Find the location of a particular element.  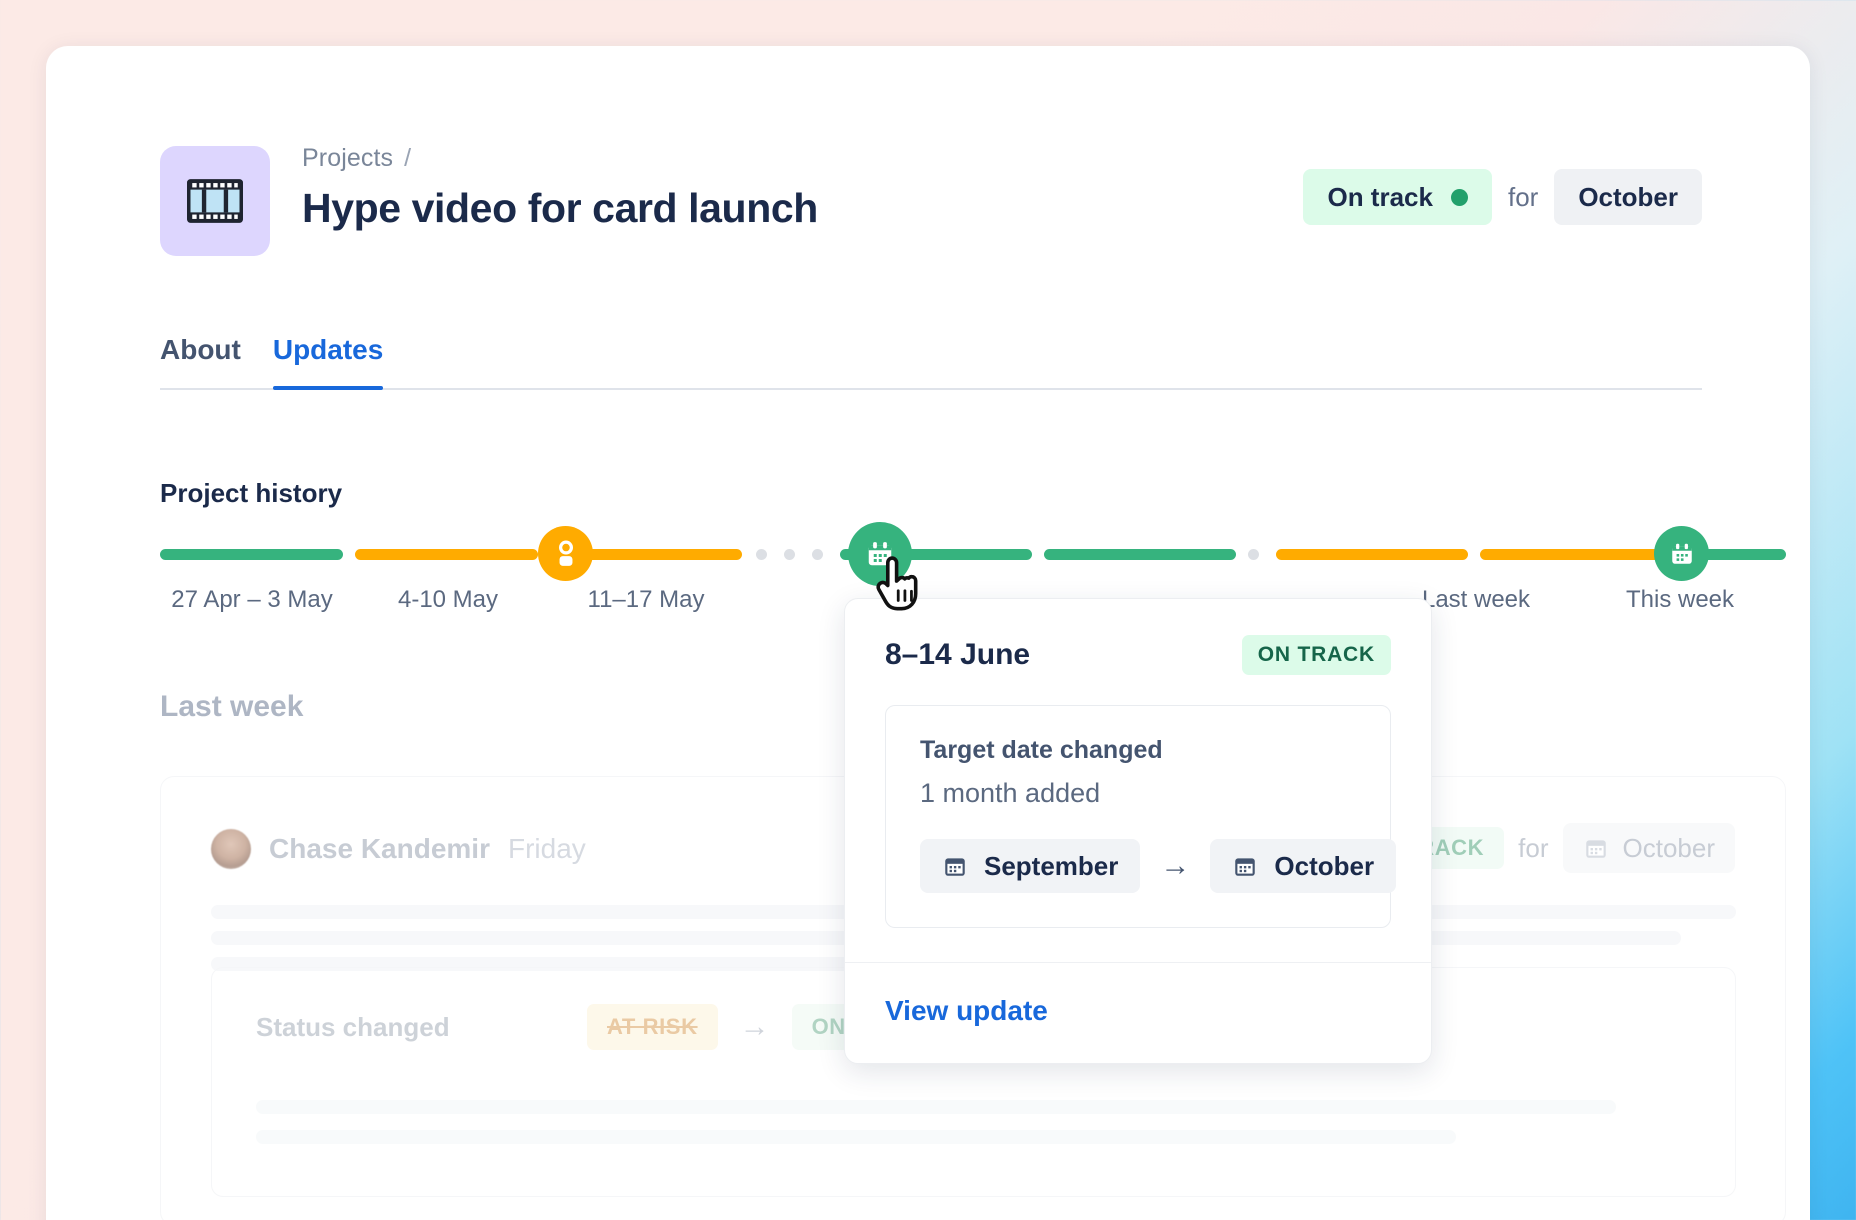

breadcrumb: Projects / is located at coordinates (560, 158).